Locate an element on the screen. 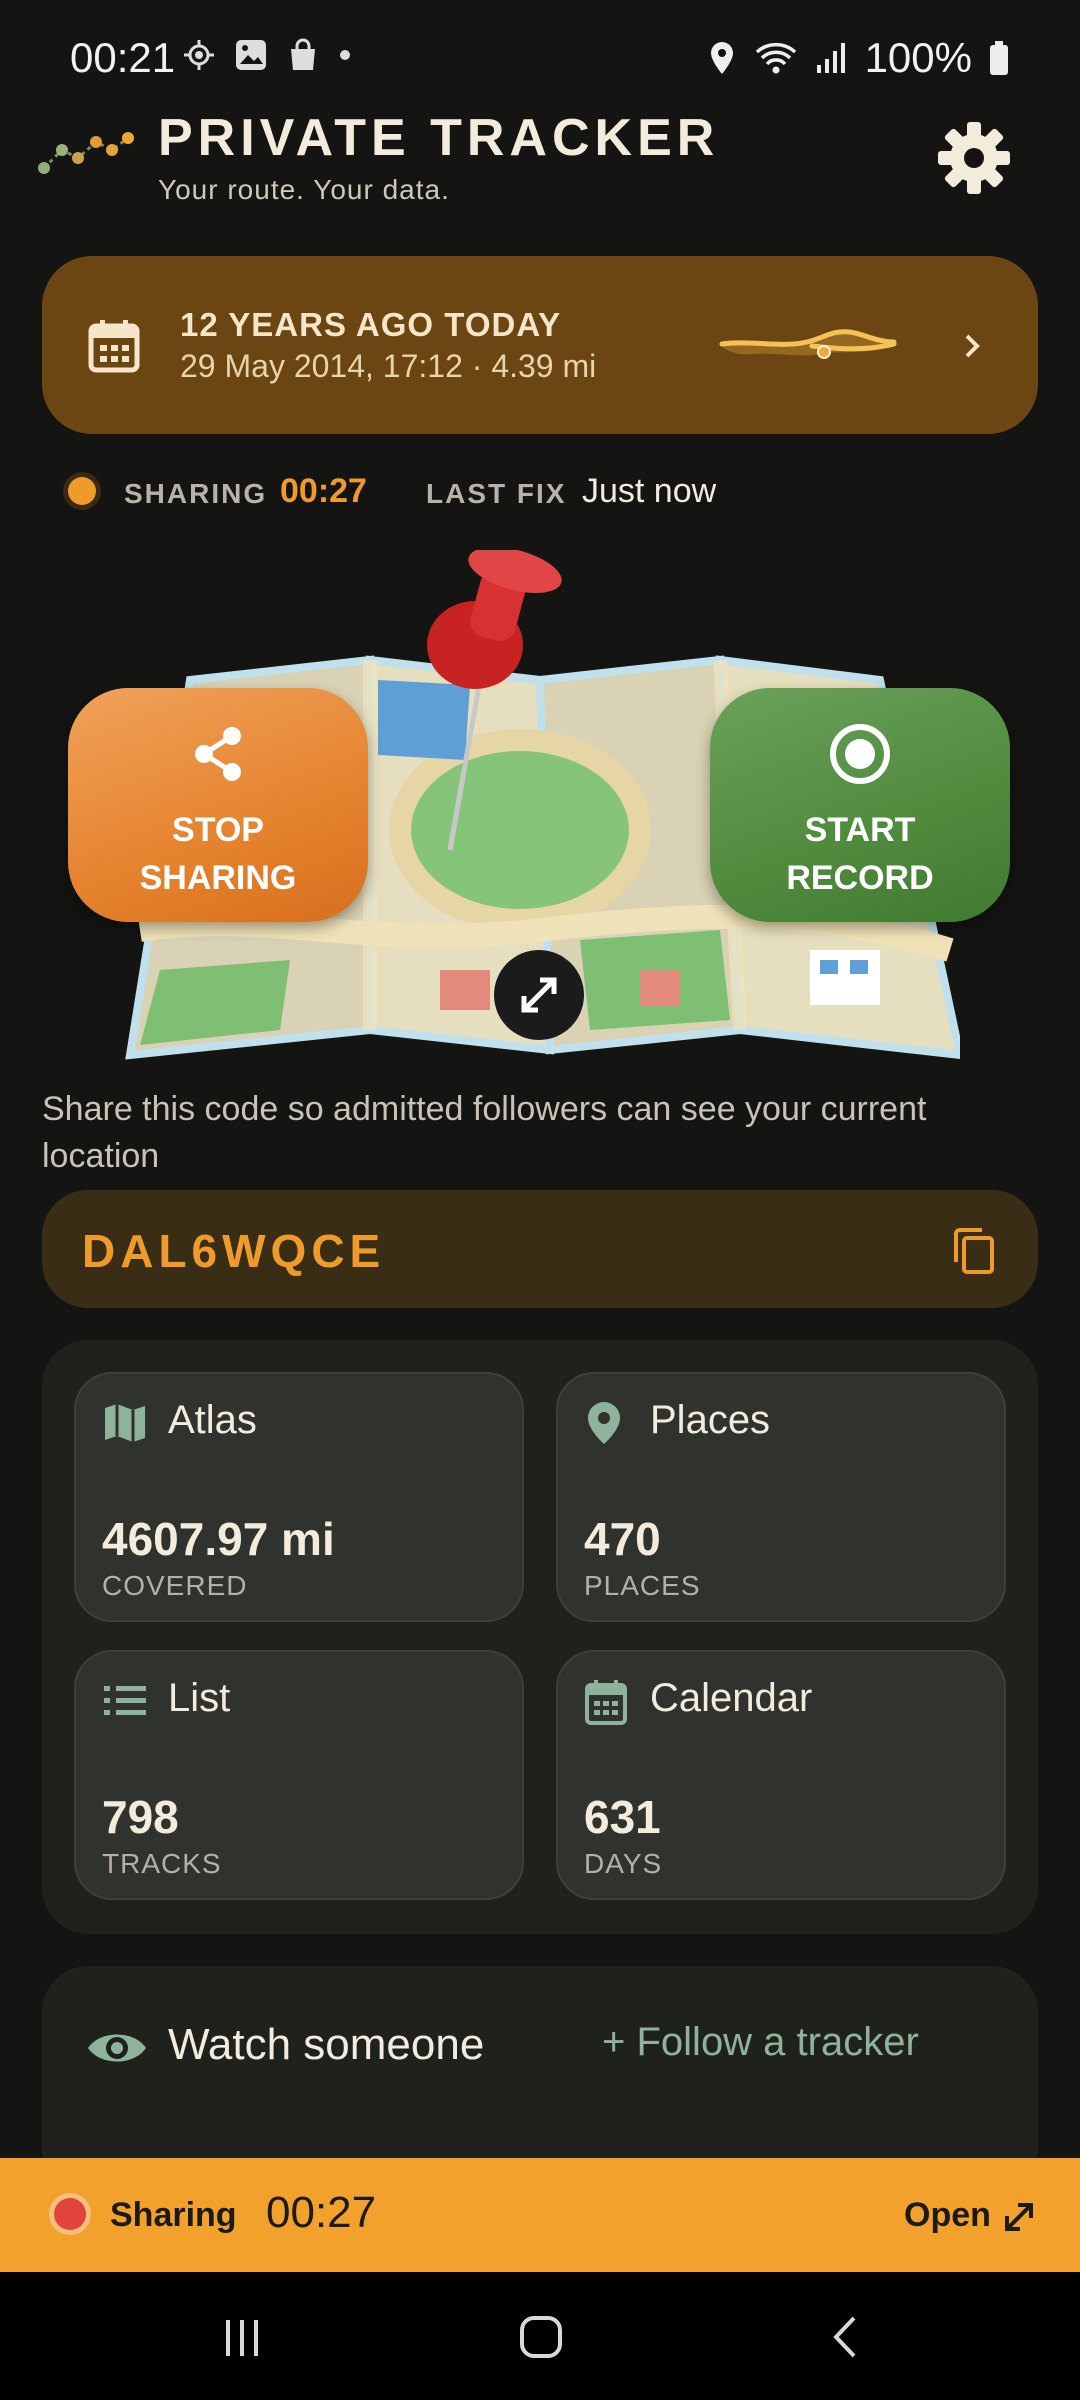 This screenshot has height=2400, width=1080. back-icon is located at coordinates (846, 2337).